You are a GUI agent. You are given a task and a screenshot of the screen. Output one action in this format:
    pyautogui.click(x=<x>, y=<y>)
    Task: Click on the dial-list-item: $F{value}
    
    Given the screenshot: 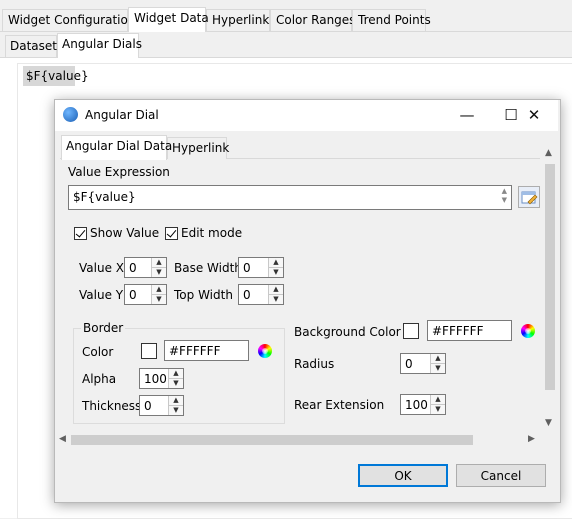 What is the action you would take?
    pyautogui.click(x=56, y=76)
    